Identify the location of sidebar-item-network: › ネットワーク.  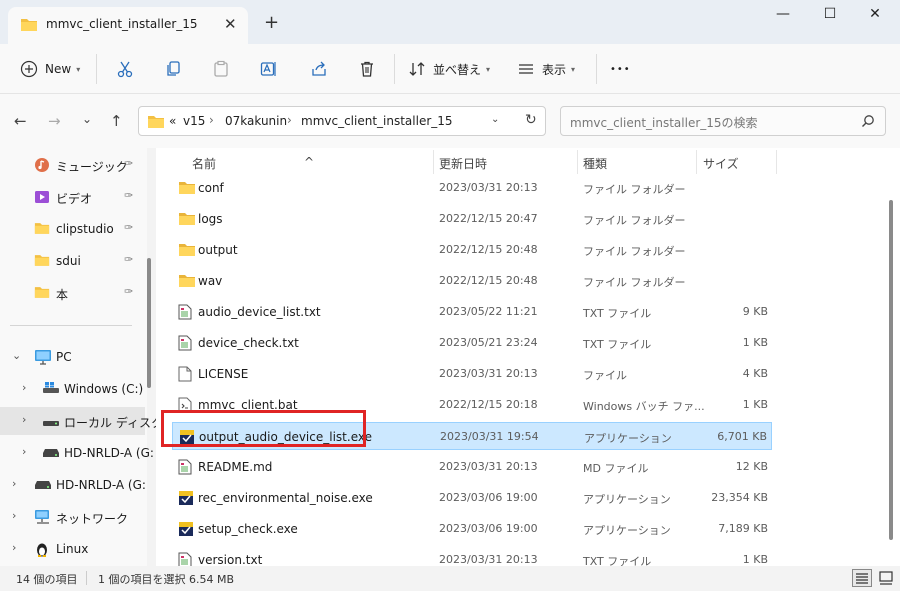
(72, 517).